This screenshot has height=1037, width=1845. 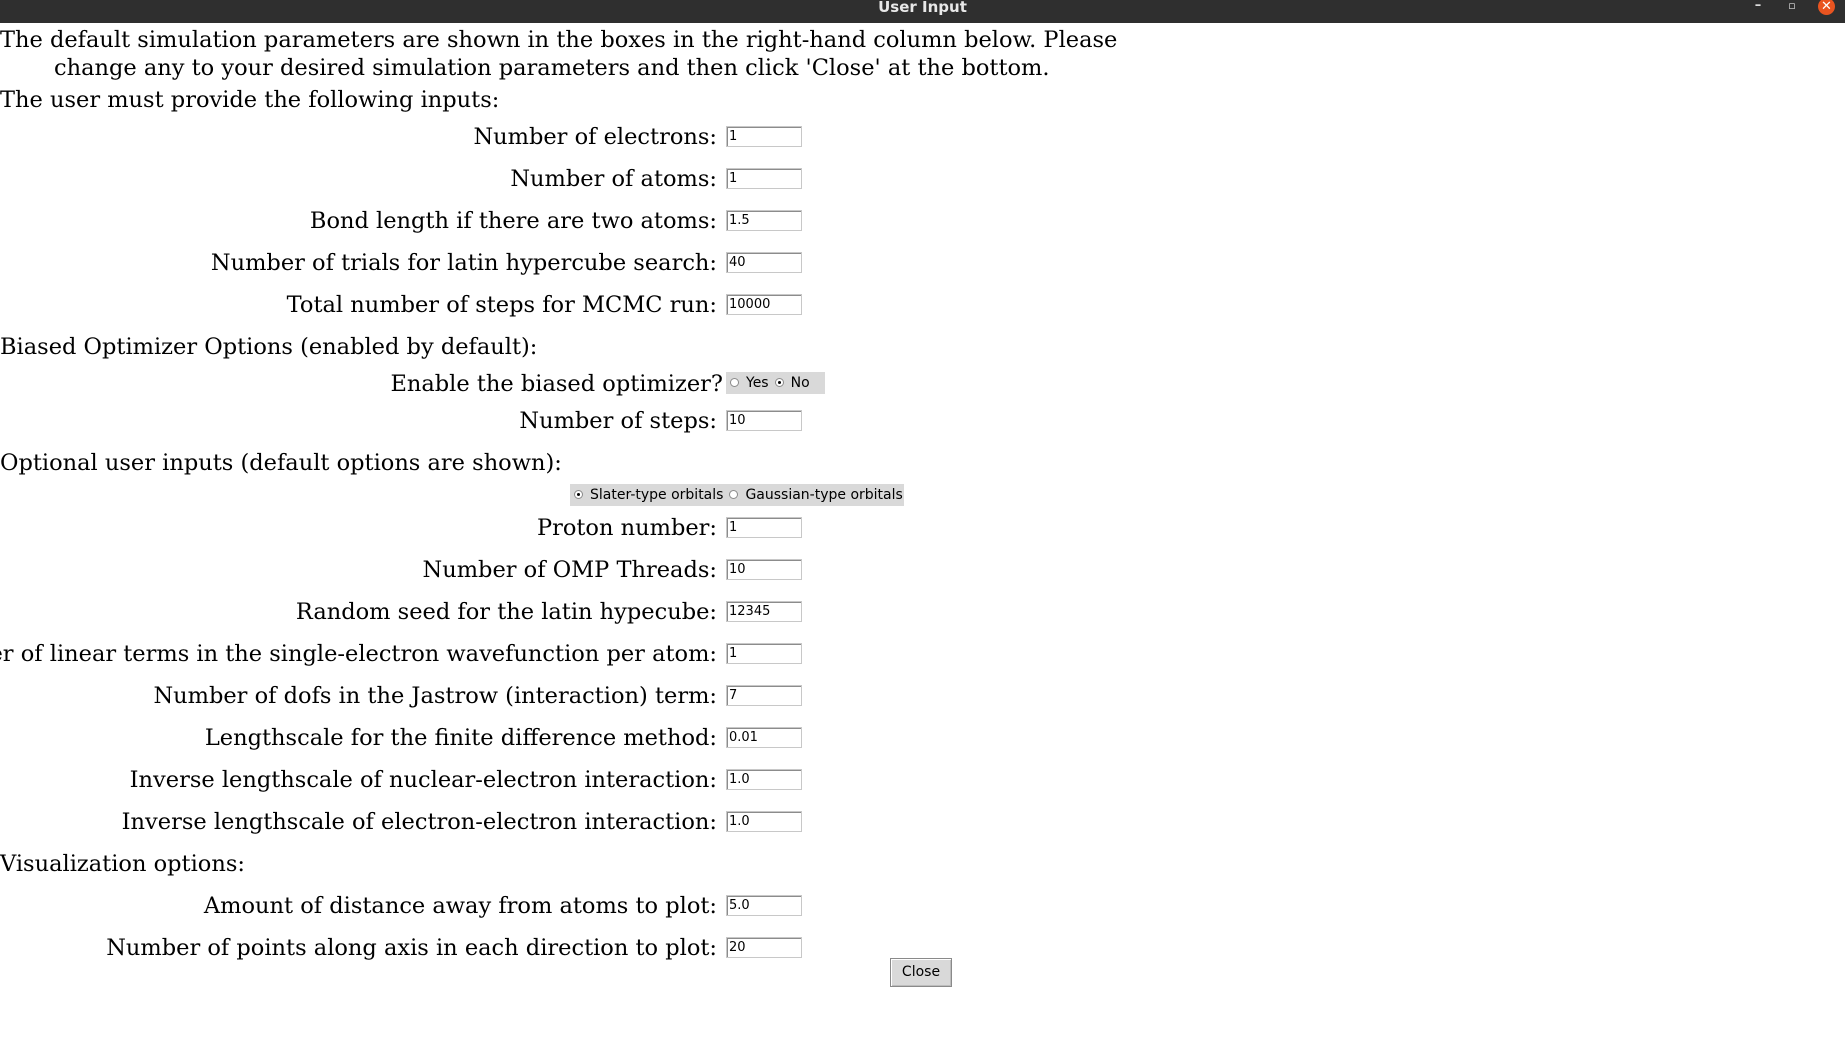 I want to click on slater-radio: Slater-type orbitals, so click(x=648, y=495).